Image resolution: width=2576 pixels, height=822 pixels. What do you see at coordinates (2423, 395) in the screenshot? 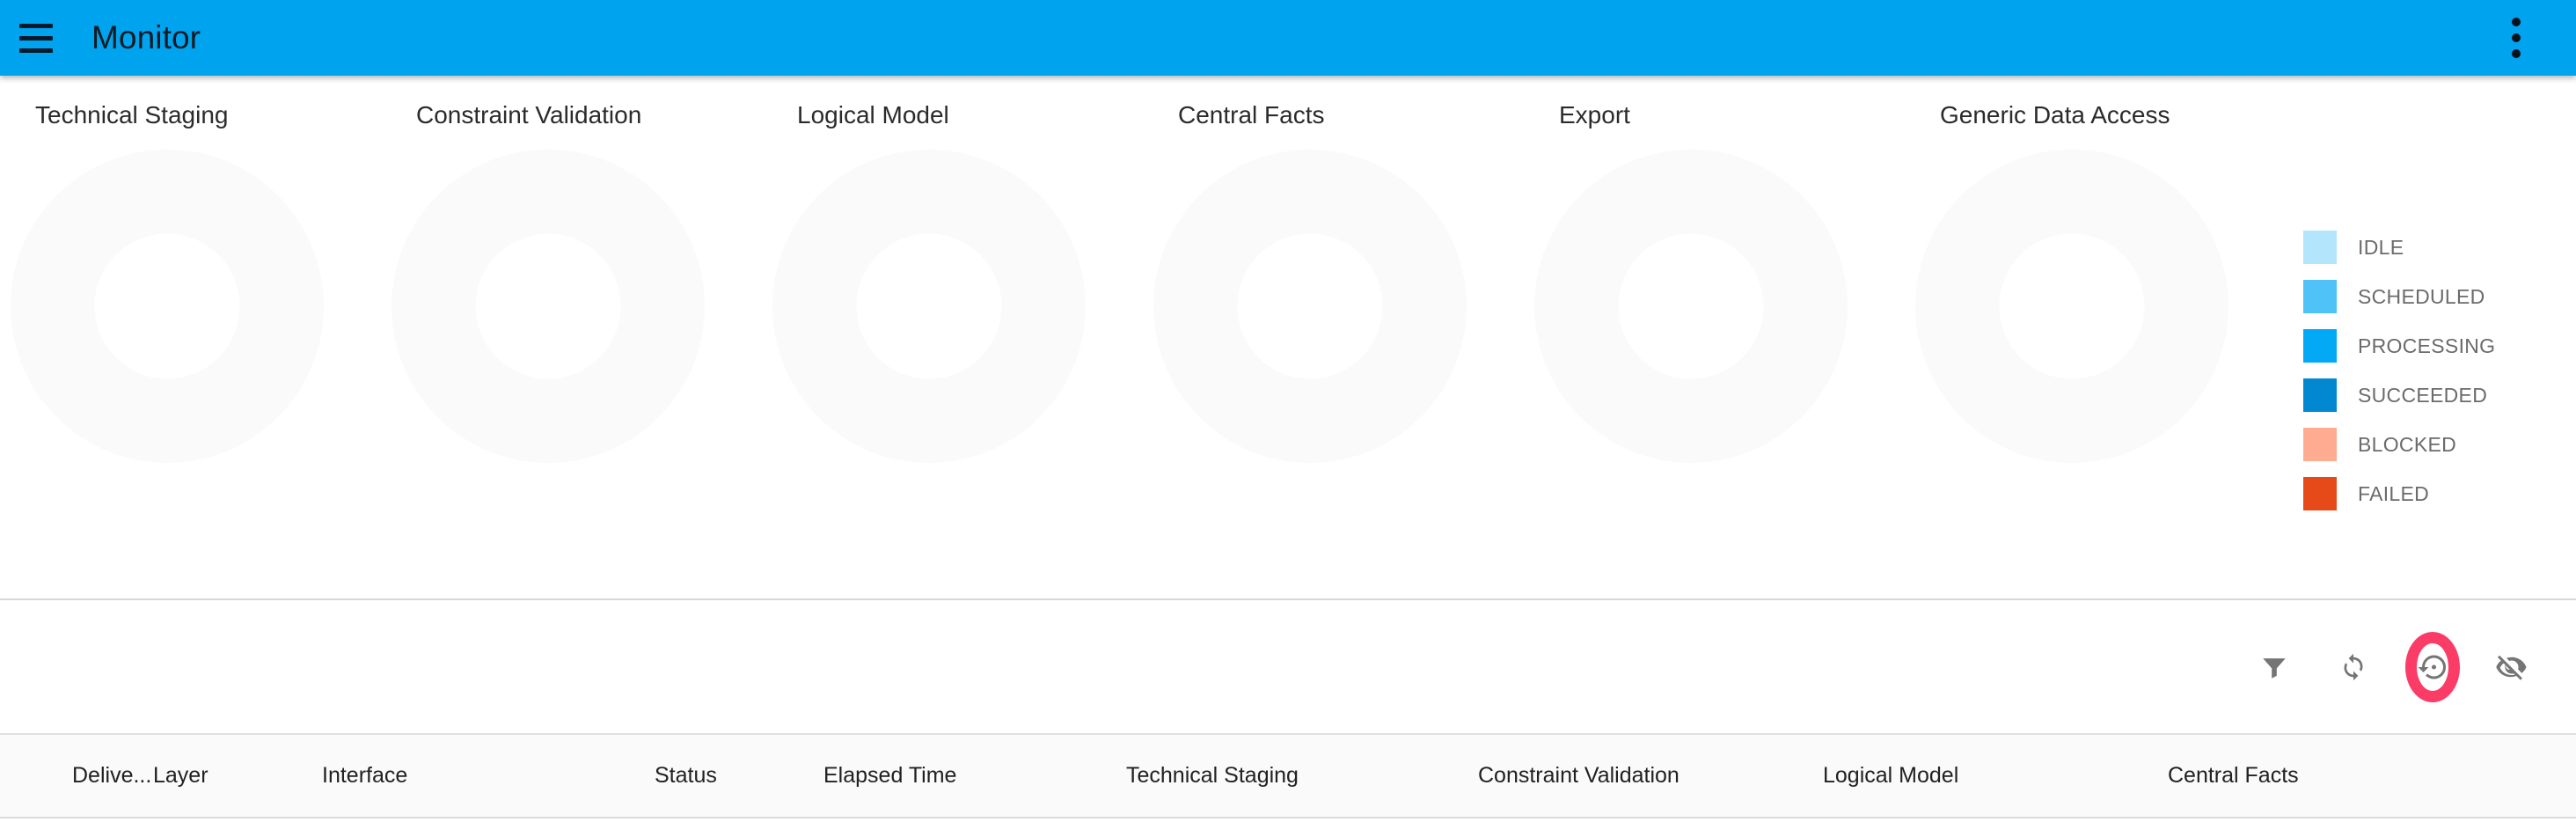
I see `legend-label: SUCCEEDED` at bounding box center [2423, 395].